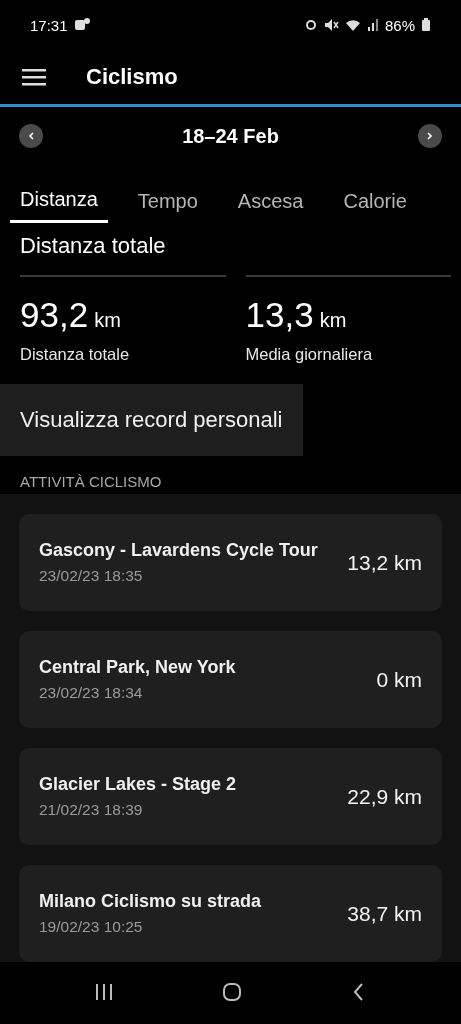 This screenshot has height=1024, width=461. I want to click on status-time: 17:31, so click(49, 25).